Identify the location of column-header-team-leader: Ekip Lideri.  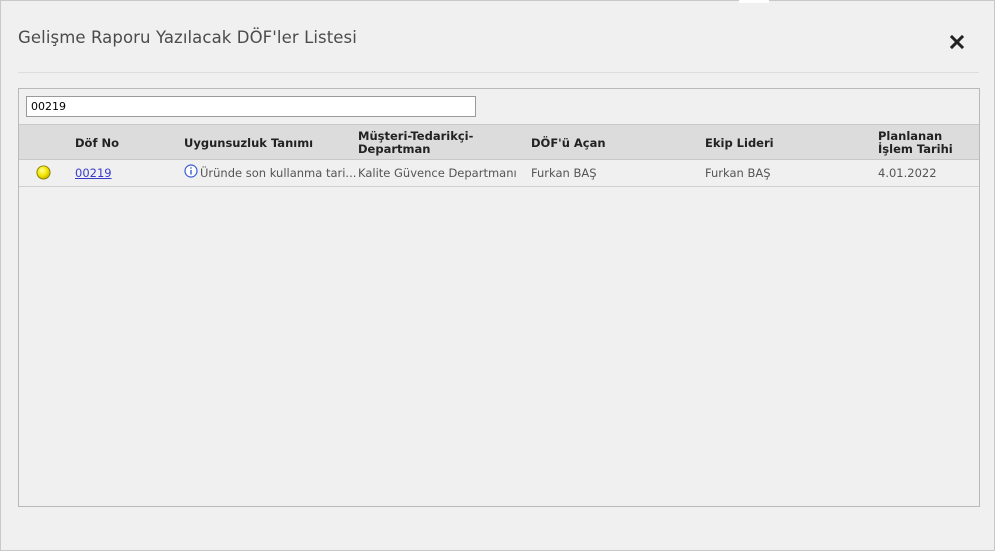
(739, 143).